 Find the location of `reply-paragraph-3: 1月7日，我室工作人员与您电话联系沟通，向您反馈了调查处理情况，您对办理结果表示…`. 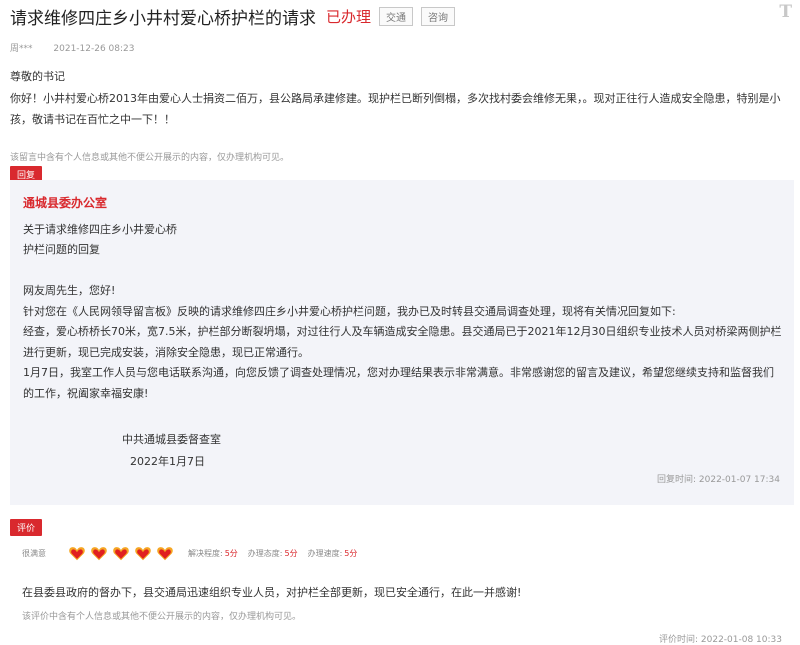

reply-paragraph-3: 1月7日，我室工作人员与您电话联系沟通，向您反馈了调查处理情况，您对办理结果表示… is located at coordinates (398, 383).